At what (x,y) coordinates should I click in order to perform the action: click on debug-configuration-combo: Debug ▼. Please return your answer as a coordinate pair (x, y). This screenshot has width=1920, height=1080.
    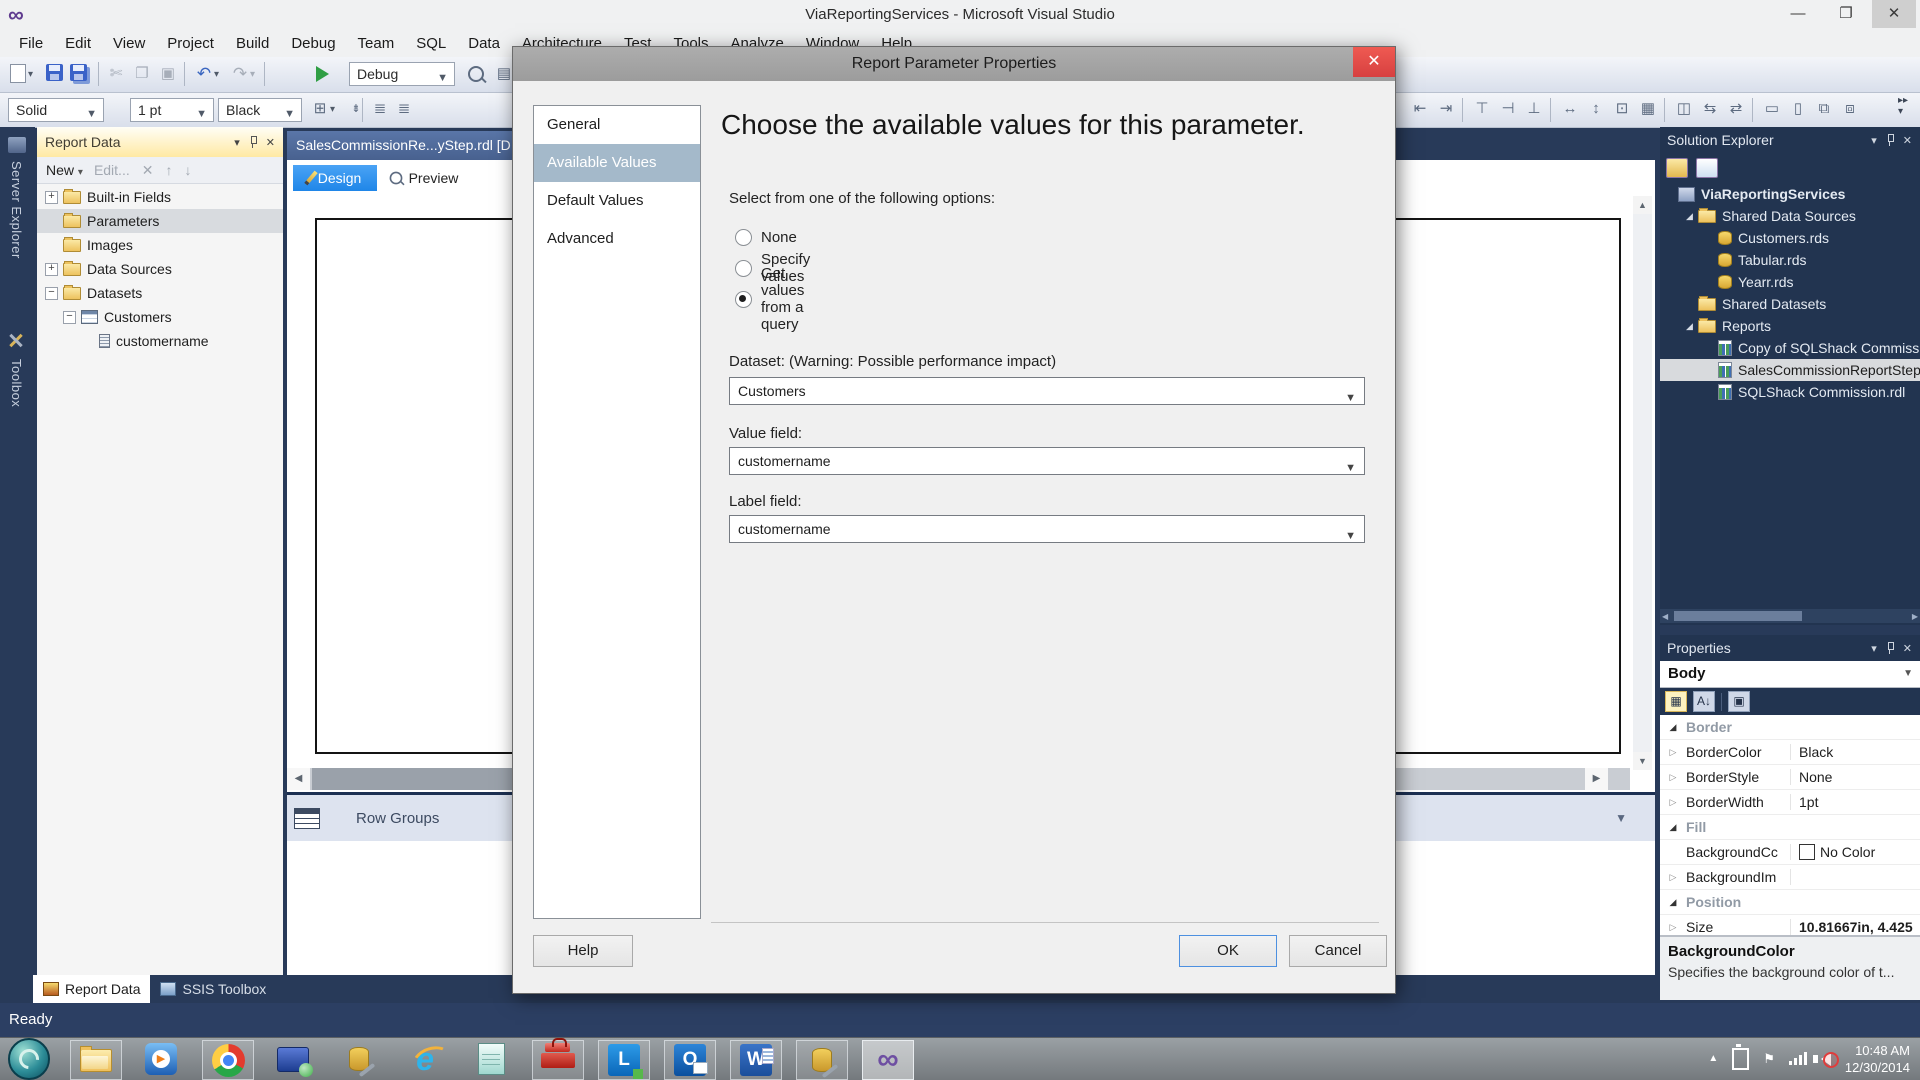
    Looking at the image, I should click on (402, 74).